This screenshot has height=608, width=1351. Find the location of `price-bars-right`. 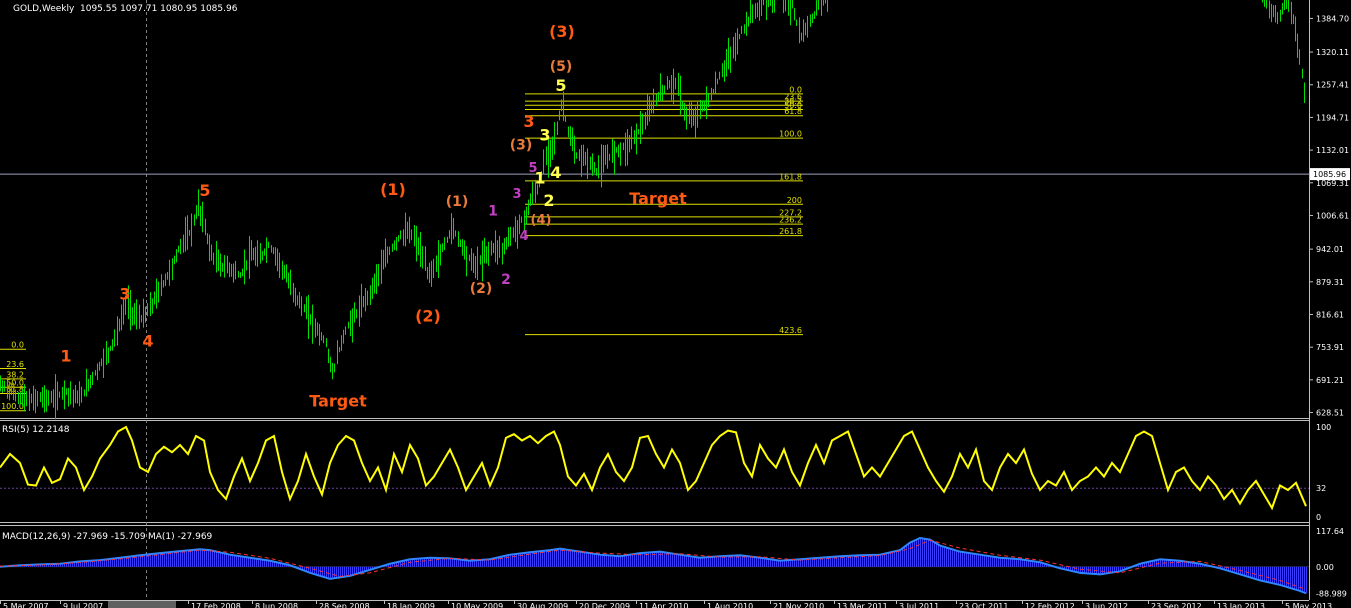

price-bars-right is located at coordinates (1283, 52).